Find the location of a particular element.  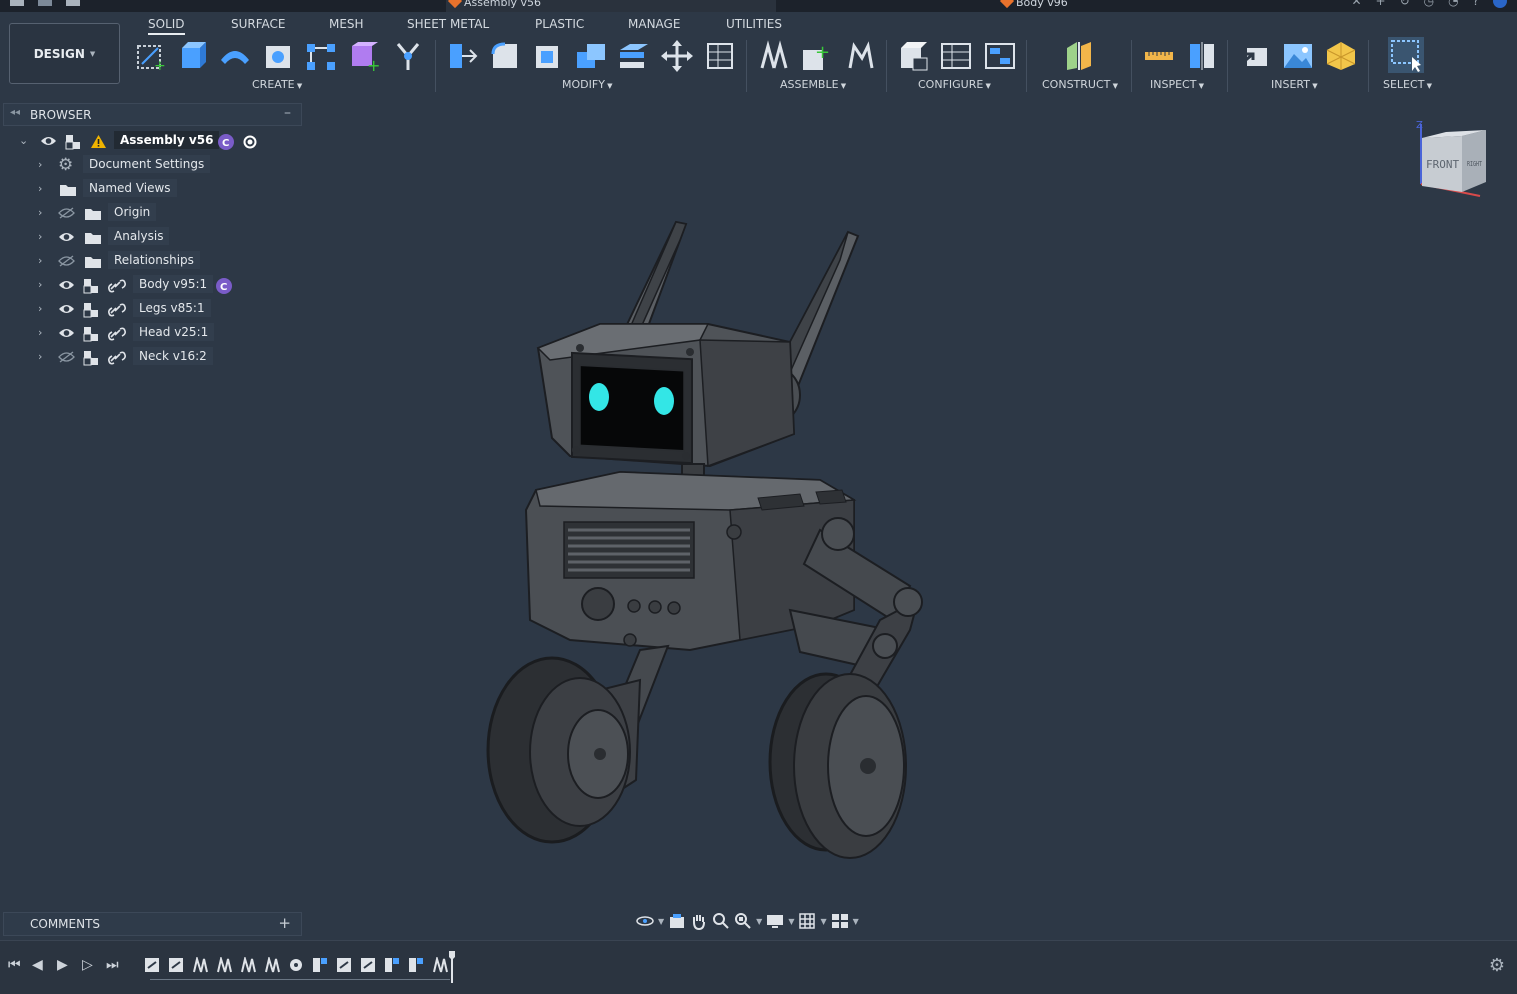

assemble-joint-icon is located at coordinates (774, 56).